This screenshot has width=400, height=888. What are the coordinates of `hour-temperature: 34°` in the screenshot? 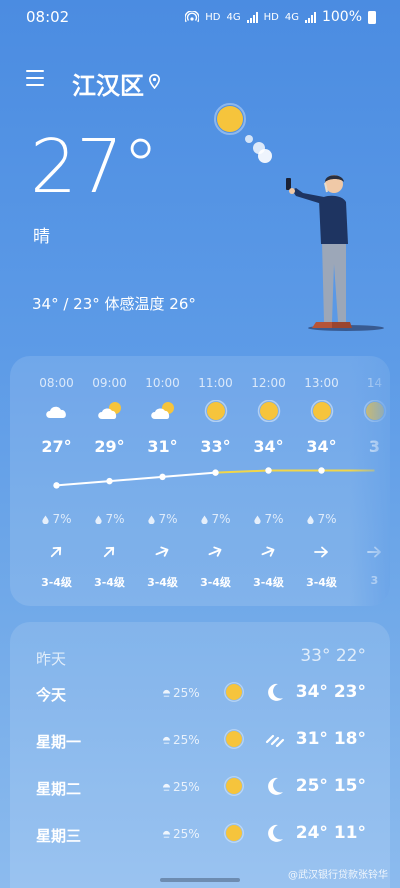 It's located at (321, 446).